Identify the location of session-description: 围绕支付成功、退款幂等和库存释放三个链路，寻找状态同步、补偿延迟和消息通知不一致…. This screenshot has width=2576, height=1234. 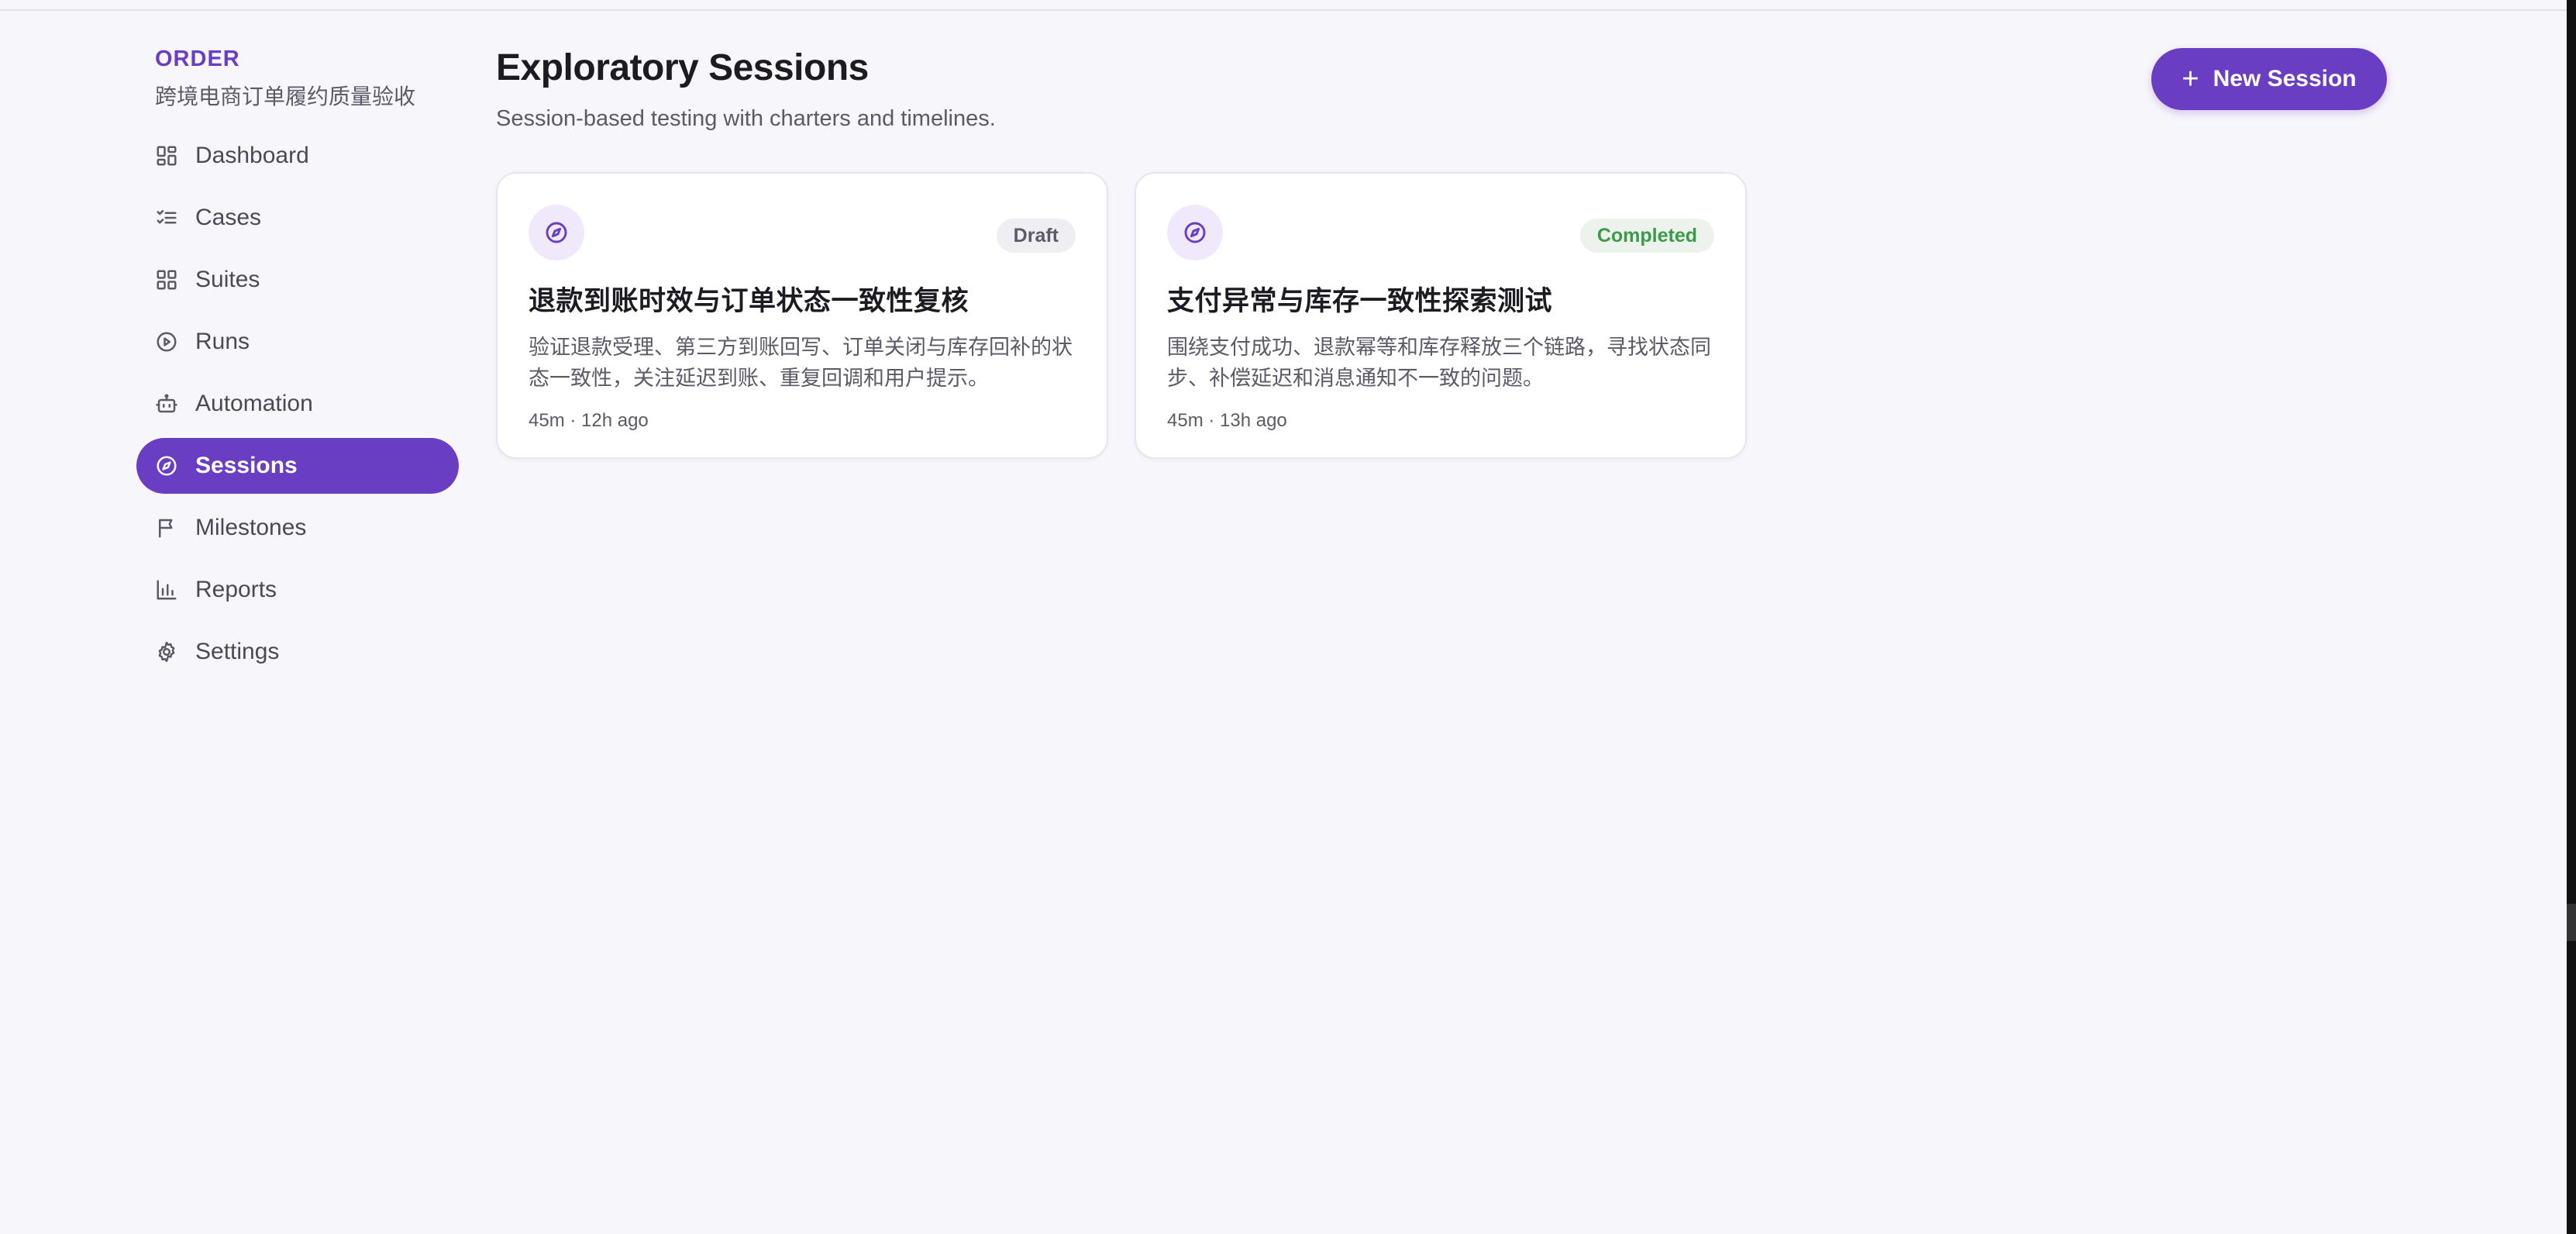
(1439, 363).